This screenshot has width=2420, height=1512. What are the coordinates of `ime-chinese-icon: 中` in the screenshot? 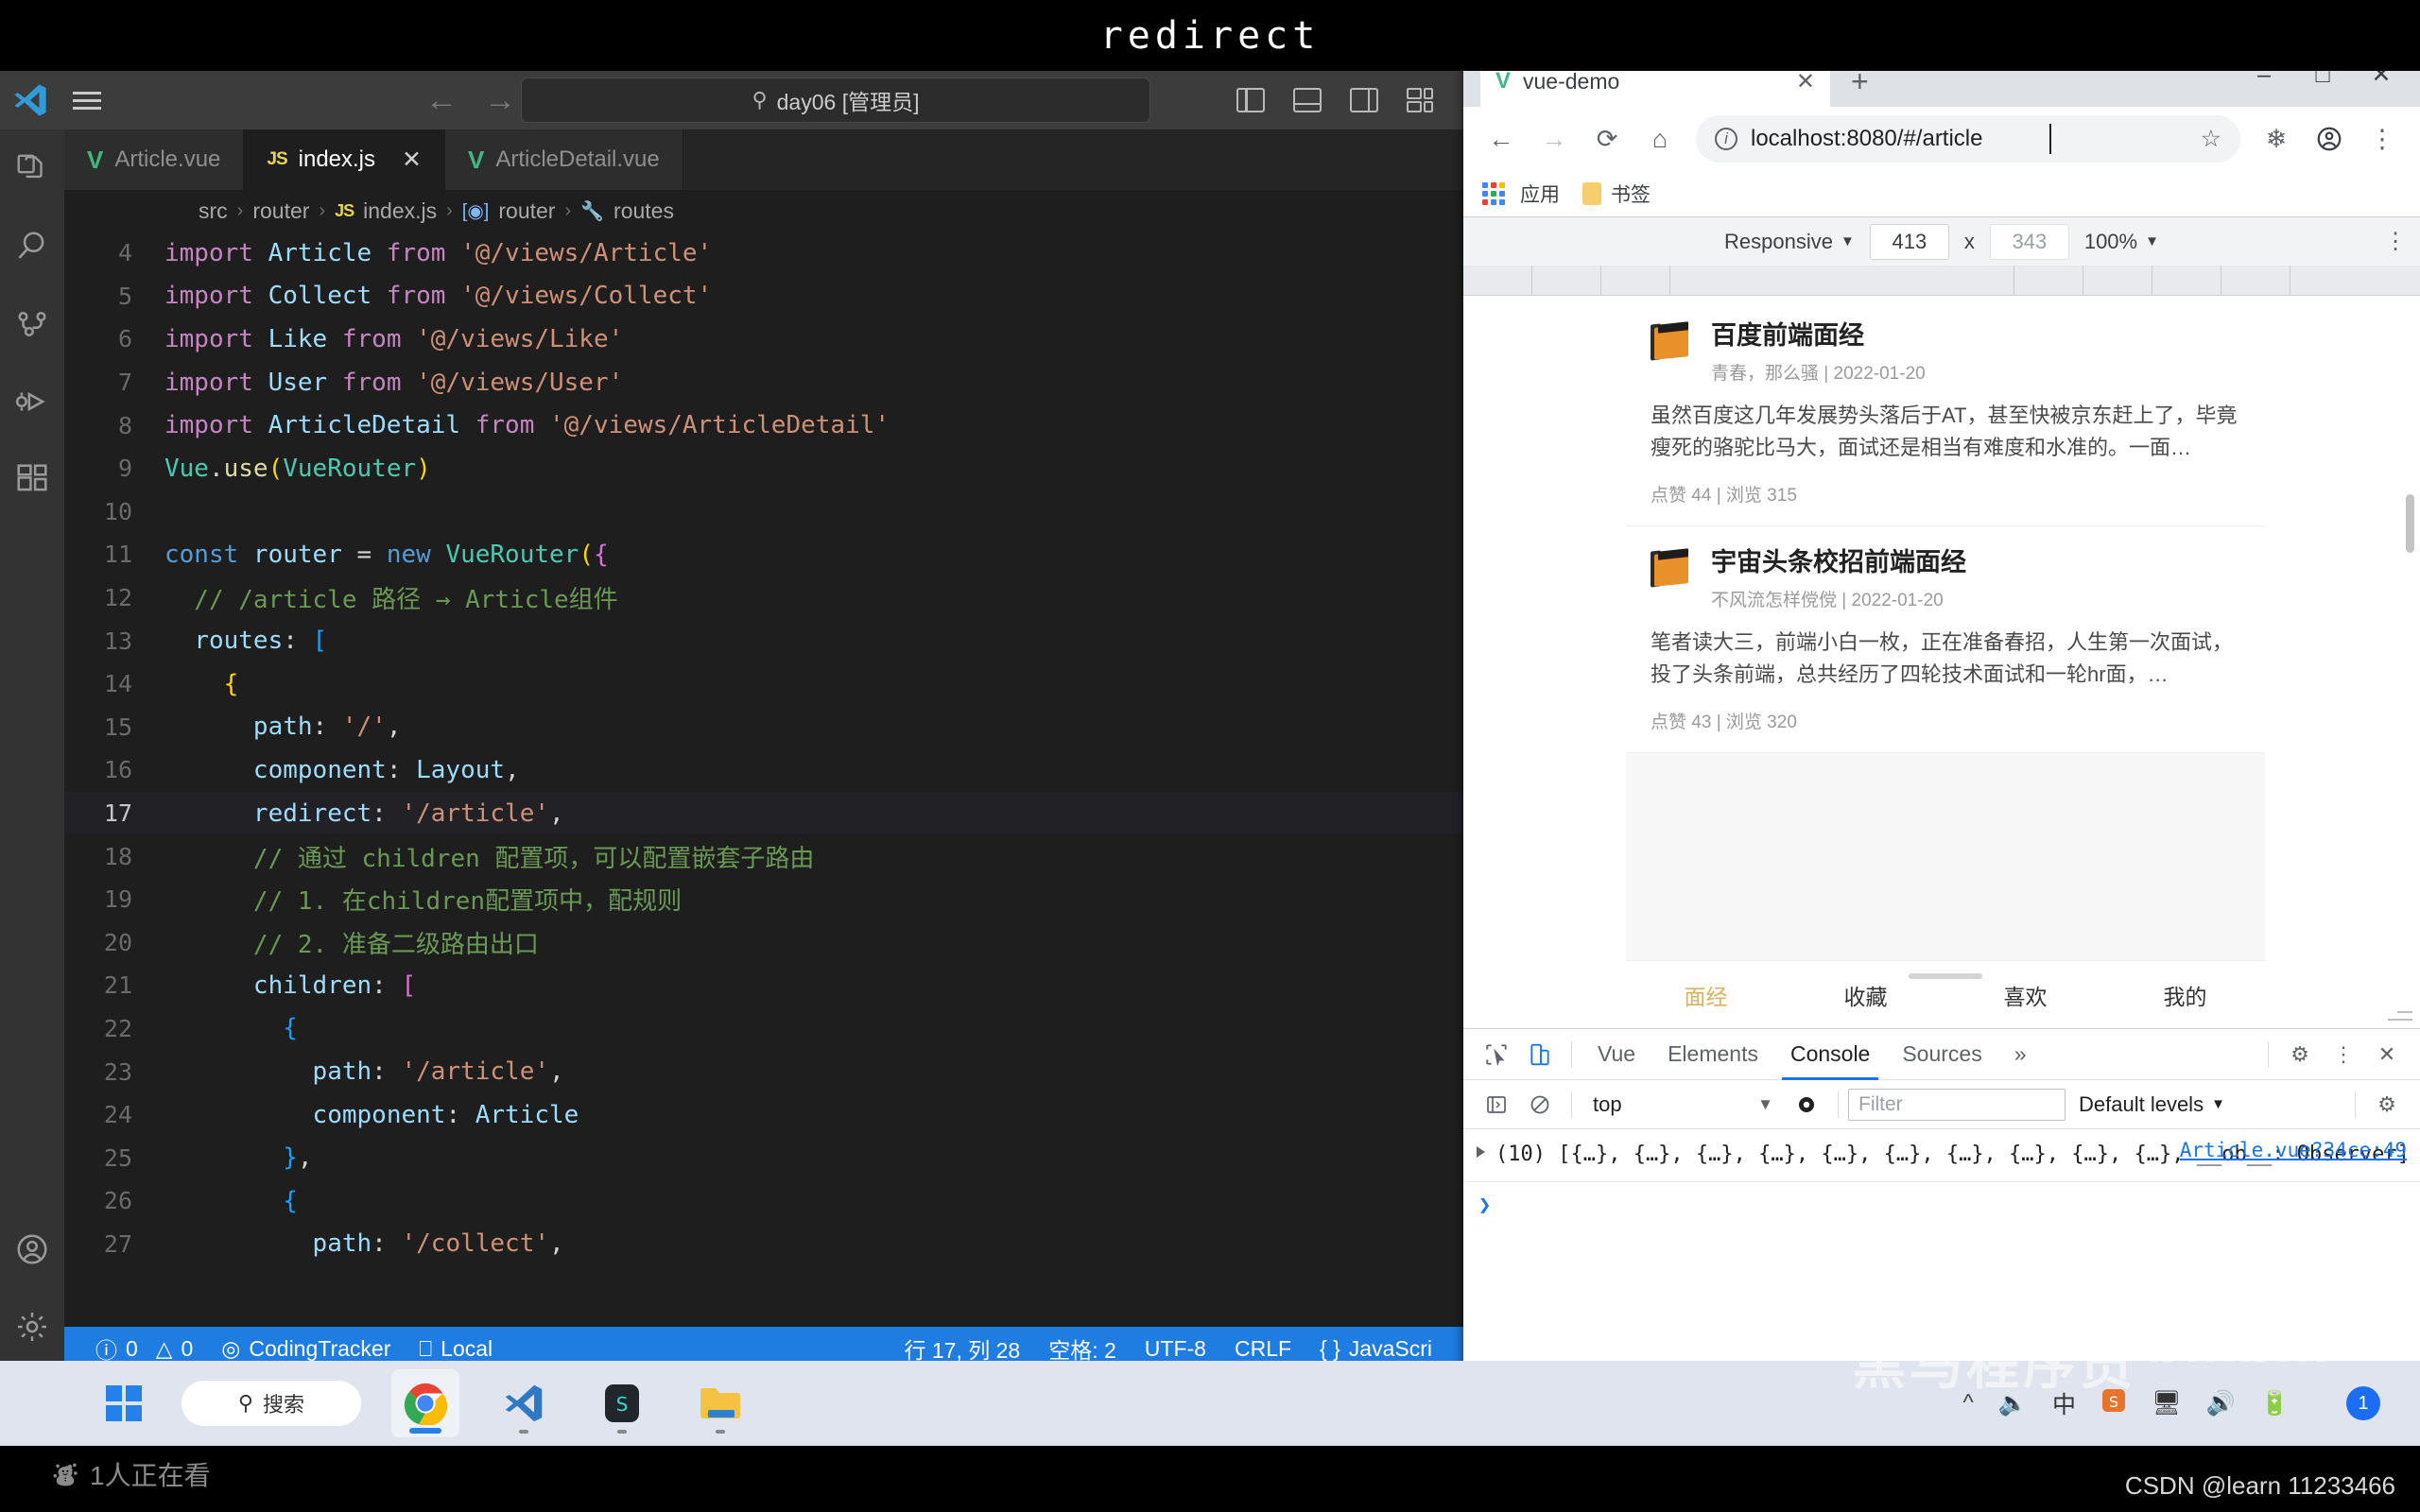 It's located at (2064, 1403).